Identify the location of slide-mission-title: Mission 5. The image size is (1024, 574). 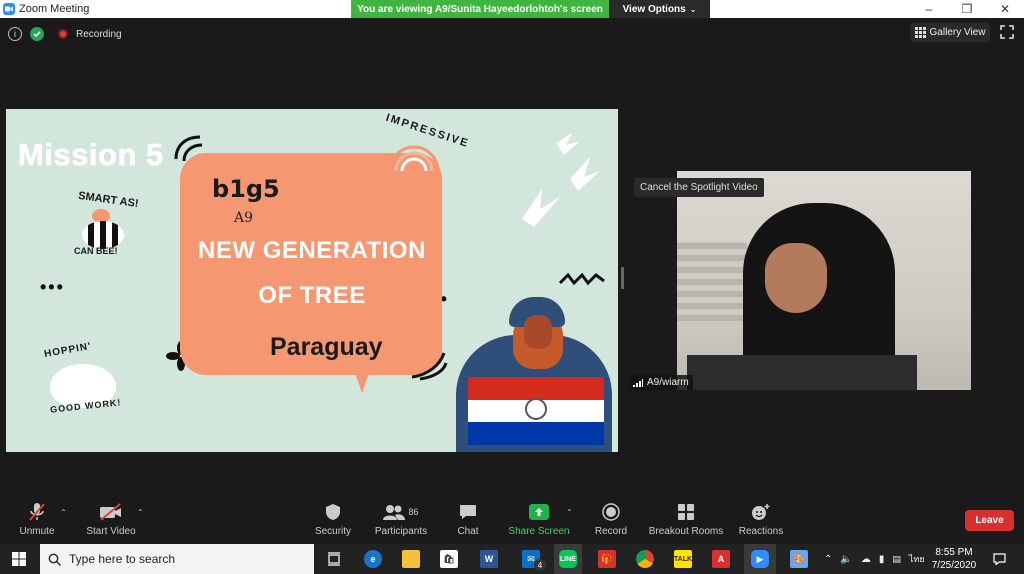
(91, 155).